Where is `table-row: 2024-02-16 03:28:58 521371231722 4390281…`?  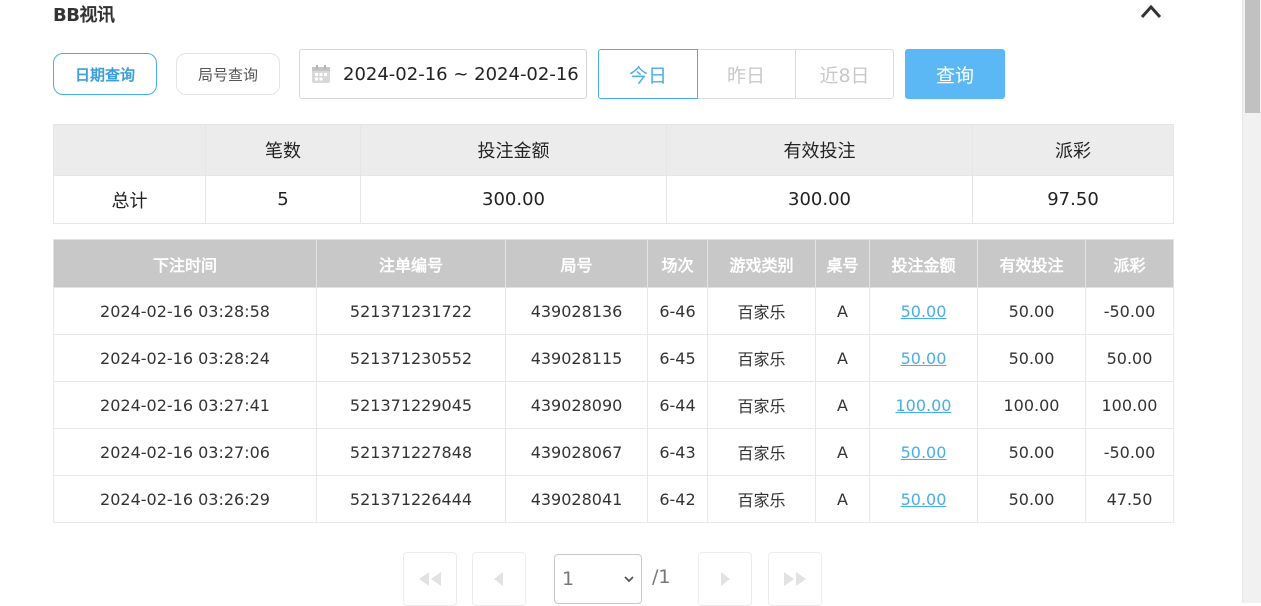
table-row: 2024-02-16 03:28:58 521371231722 4390281… is located at coordinates (613, 311).